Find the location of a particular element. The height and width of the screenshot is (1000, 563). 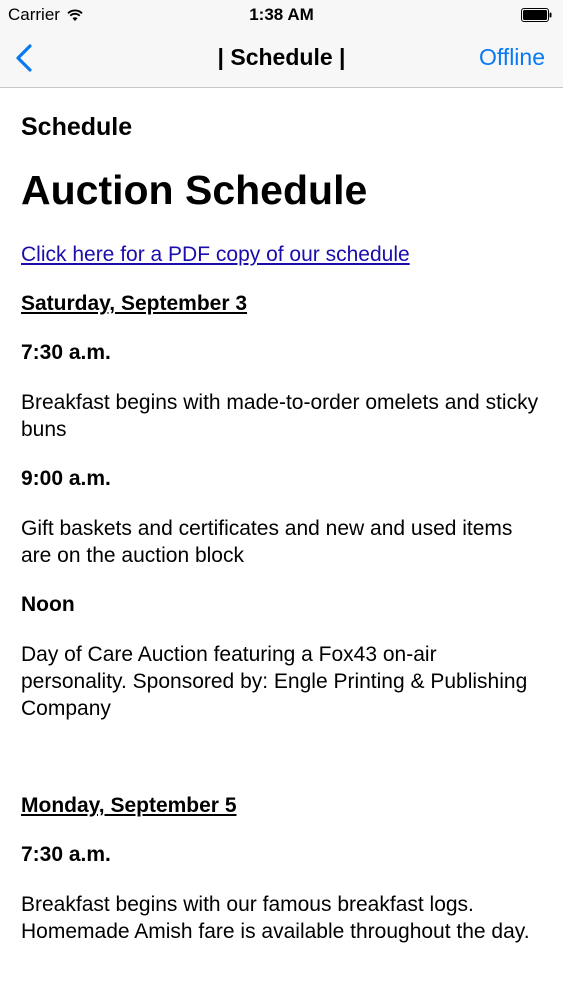

status-bar: Carrier 1:38 AM is located at coordinates (281, 15).